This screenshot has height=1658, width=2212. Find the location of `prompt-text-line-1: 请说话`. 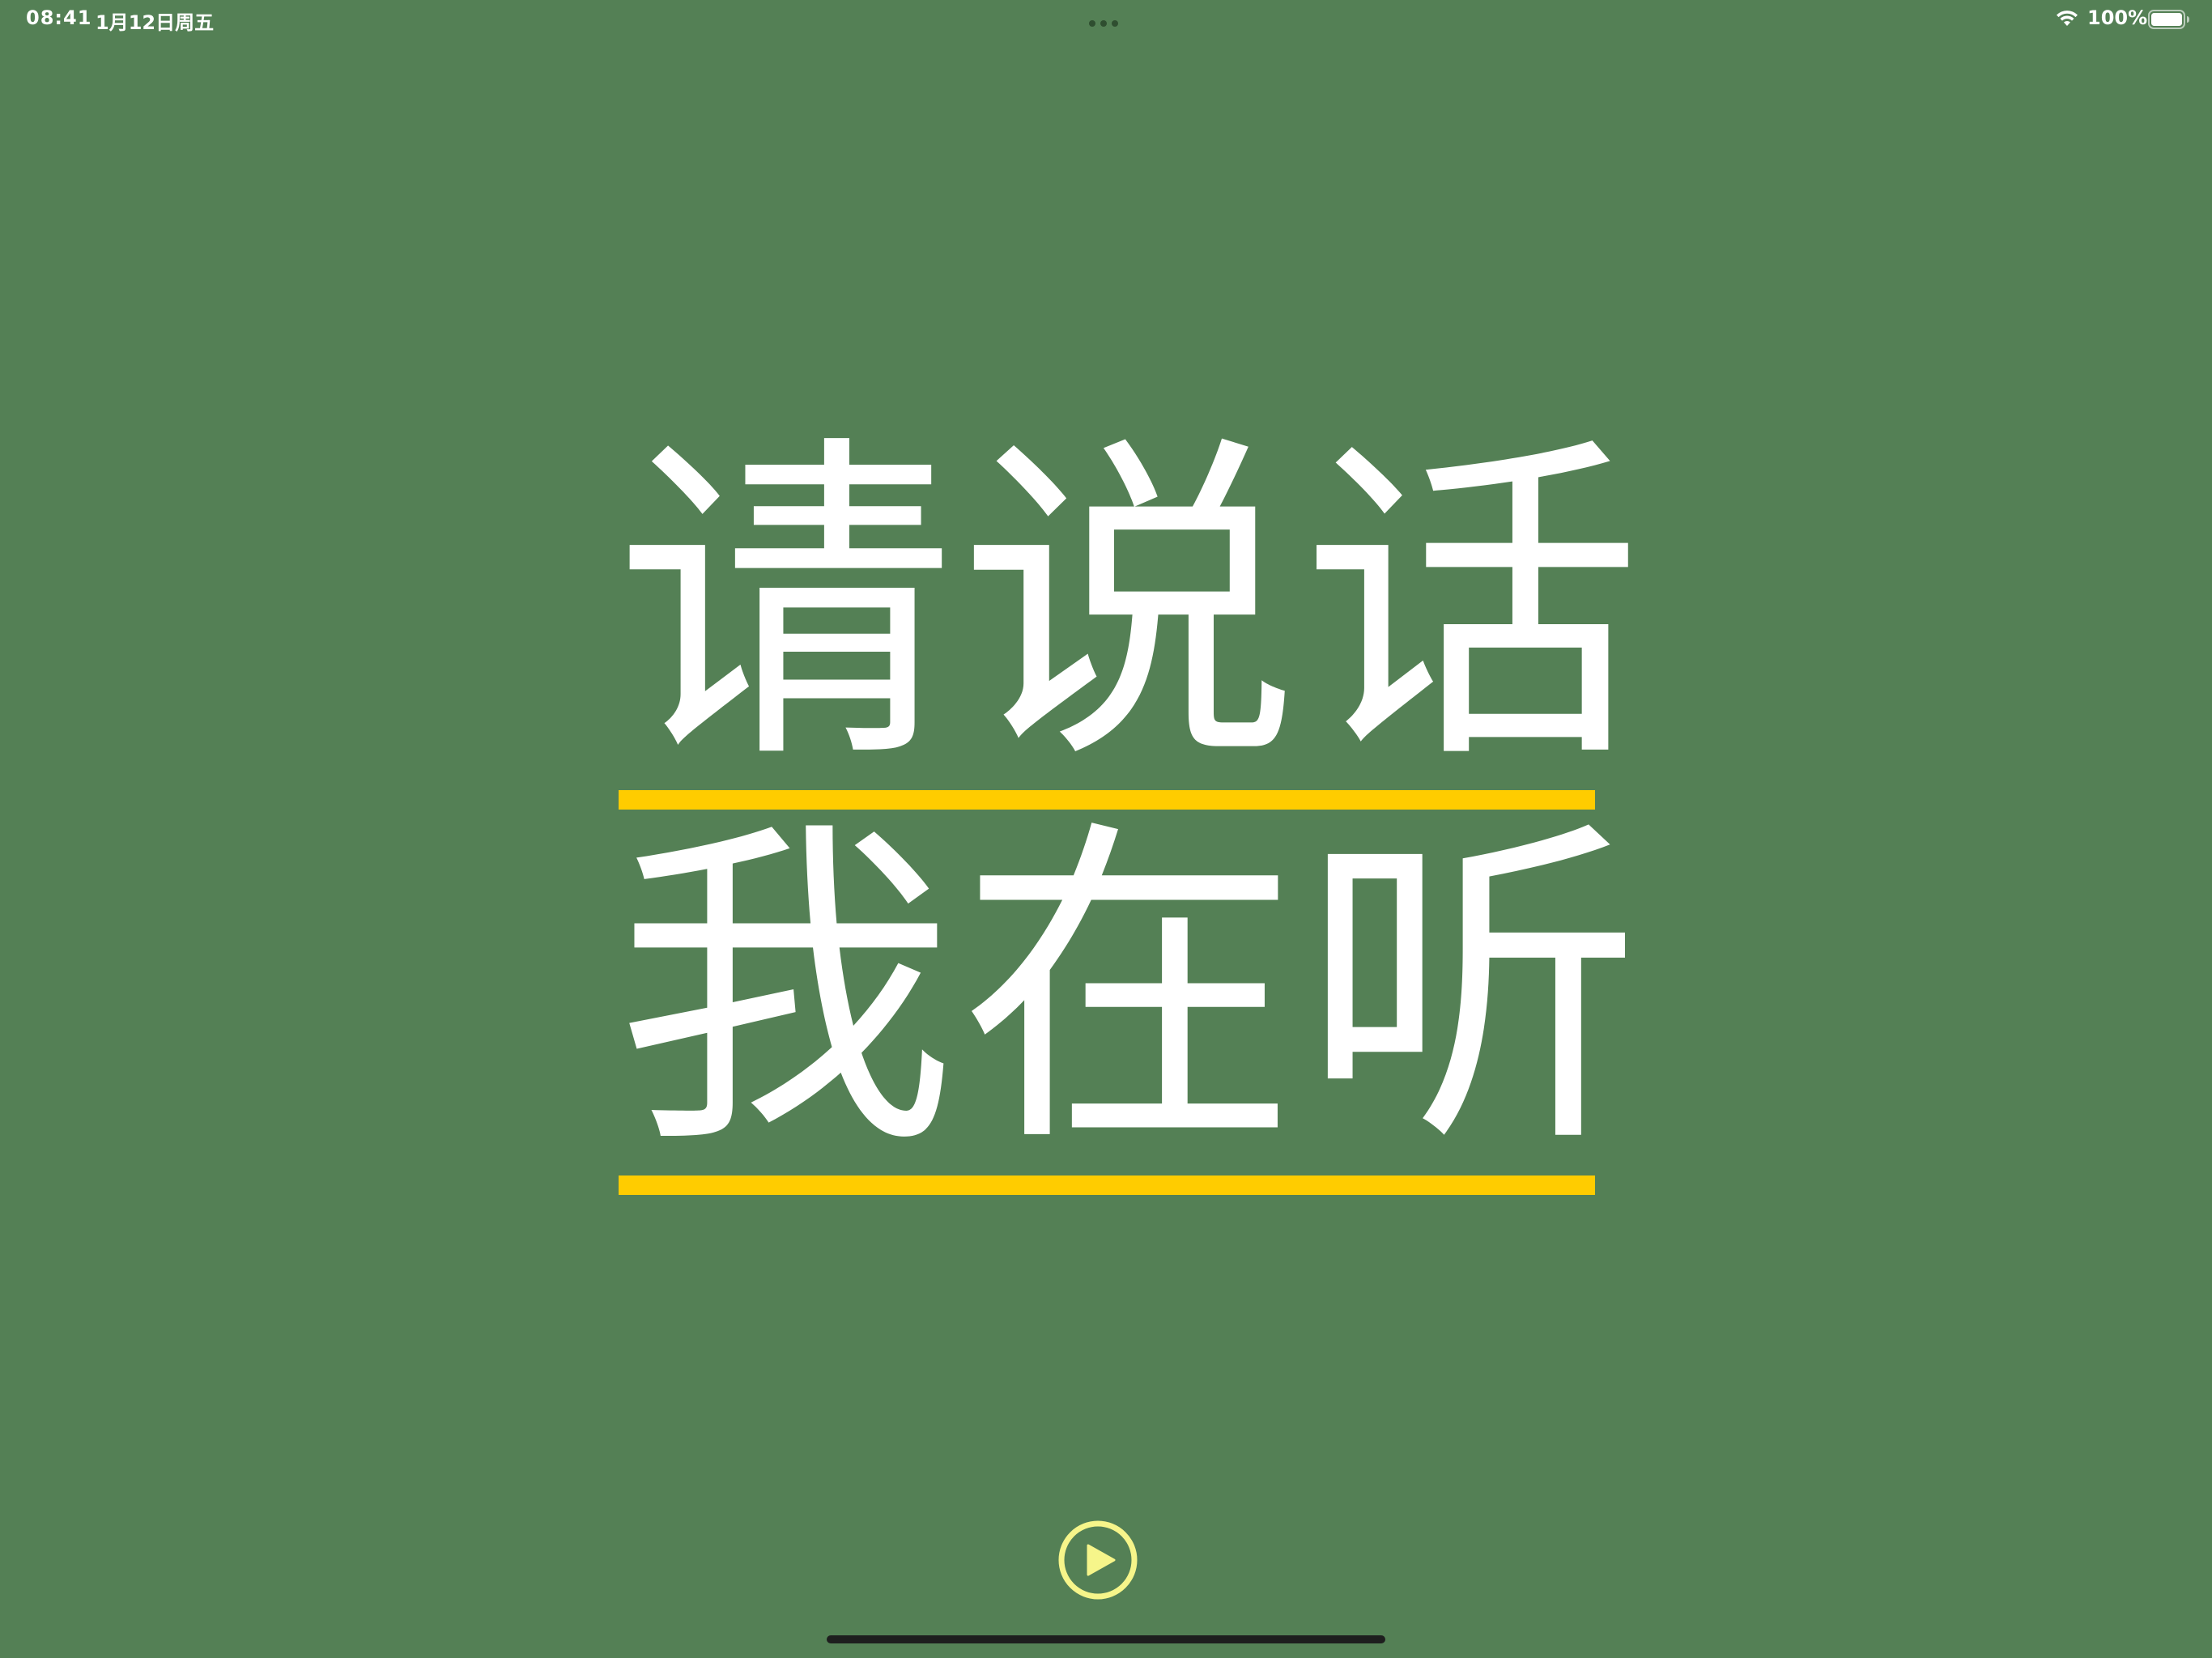

prompt-text-line-1: 请说话 is located at coordinates (1130, 607).